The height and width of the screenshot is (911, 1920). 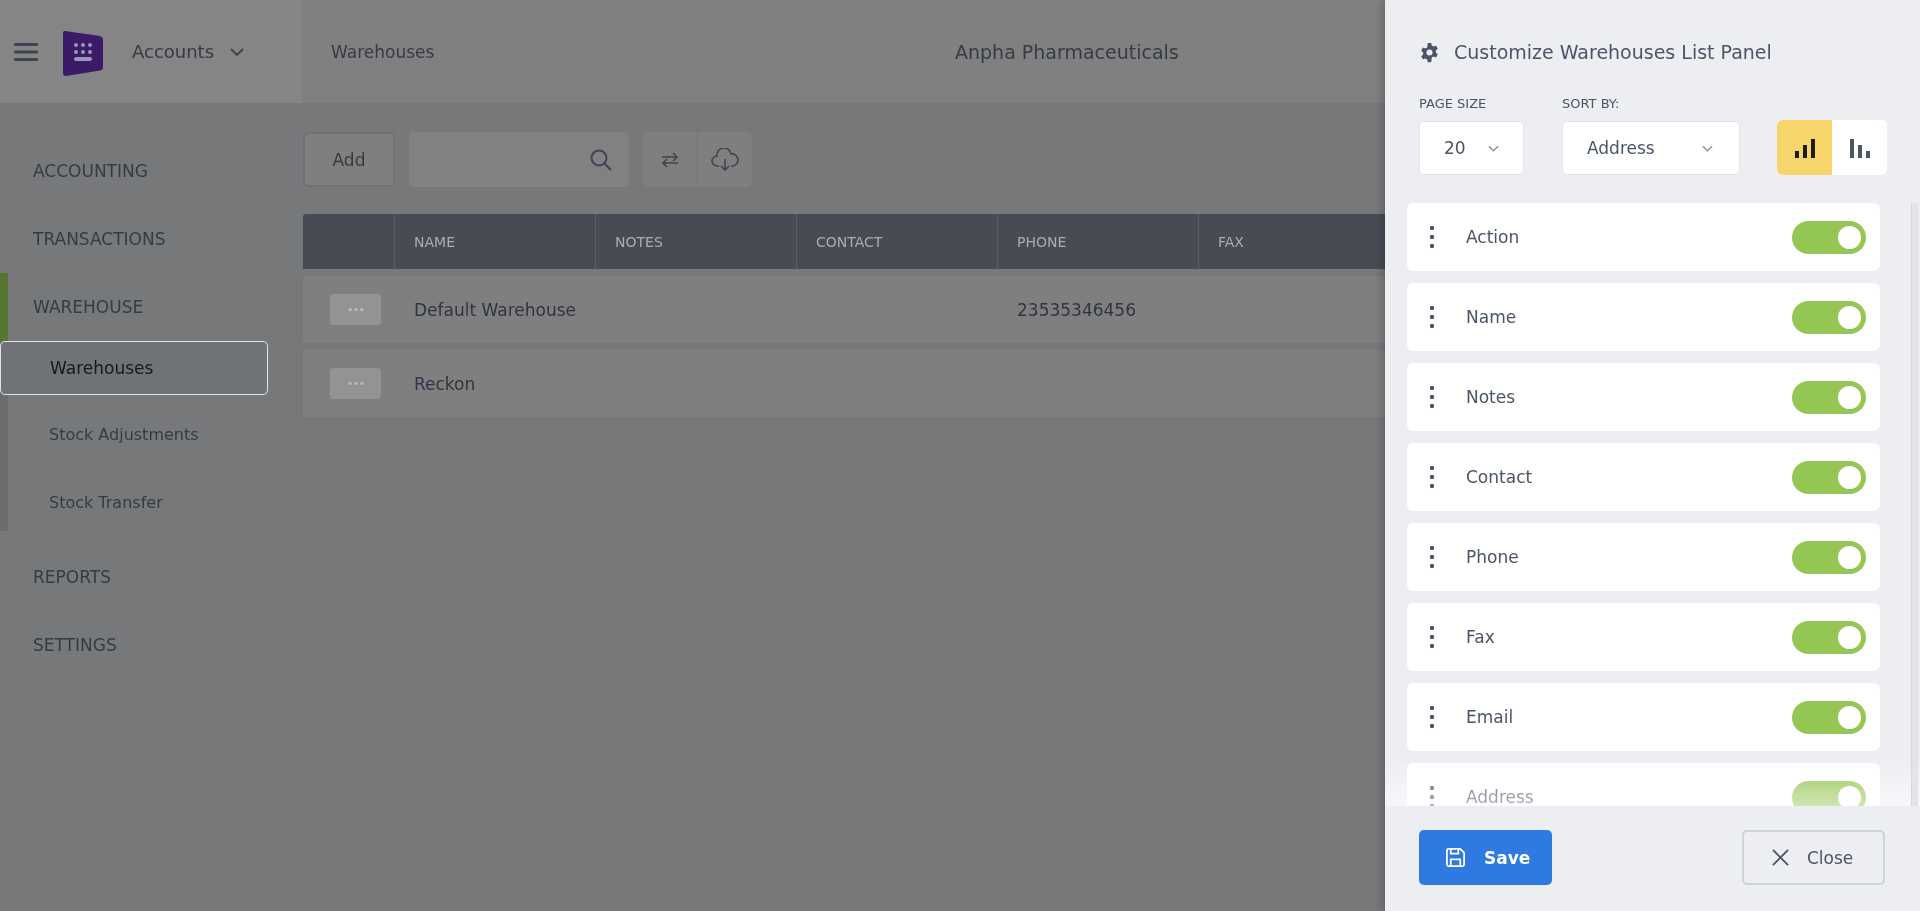 What do you see at coordinates (1500, 796) in the screenshot?
I see `column-name: Address` at bounding box center [1500, 796].